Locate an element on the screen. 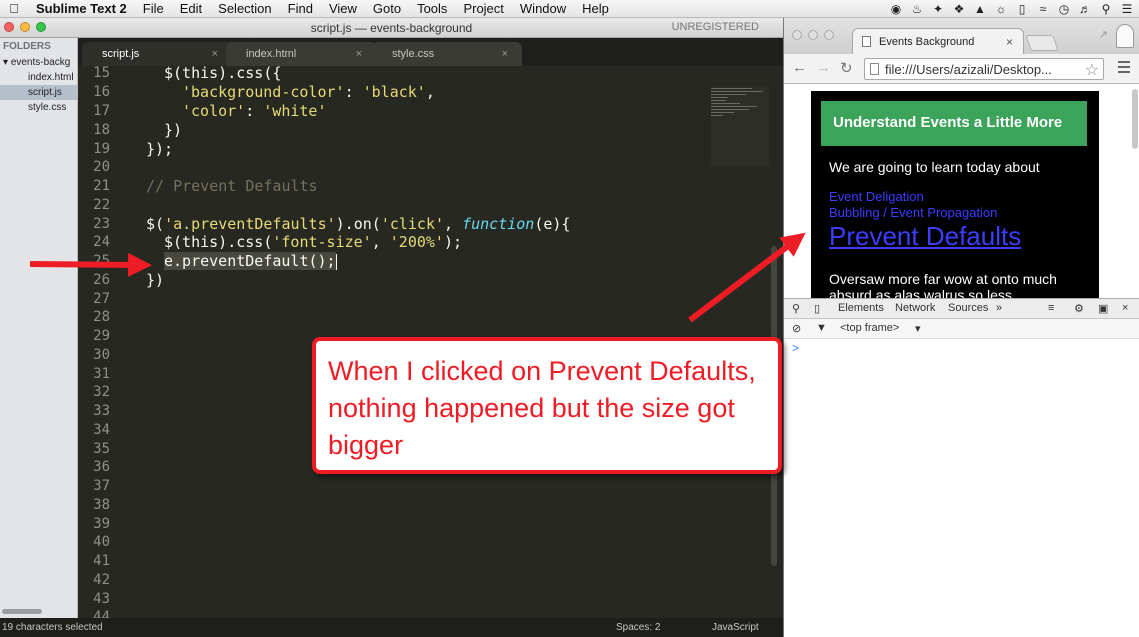 The image size is (1139, 637). sidebar-file-index: index.html is located at coordinates (38, 77).